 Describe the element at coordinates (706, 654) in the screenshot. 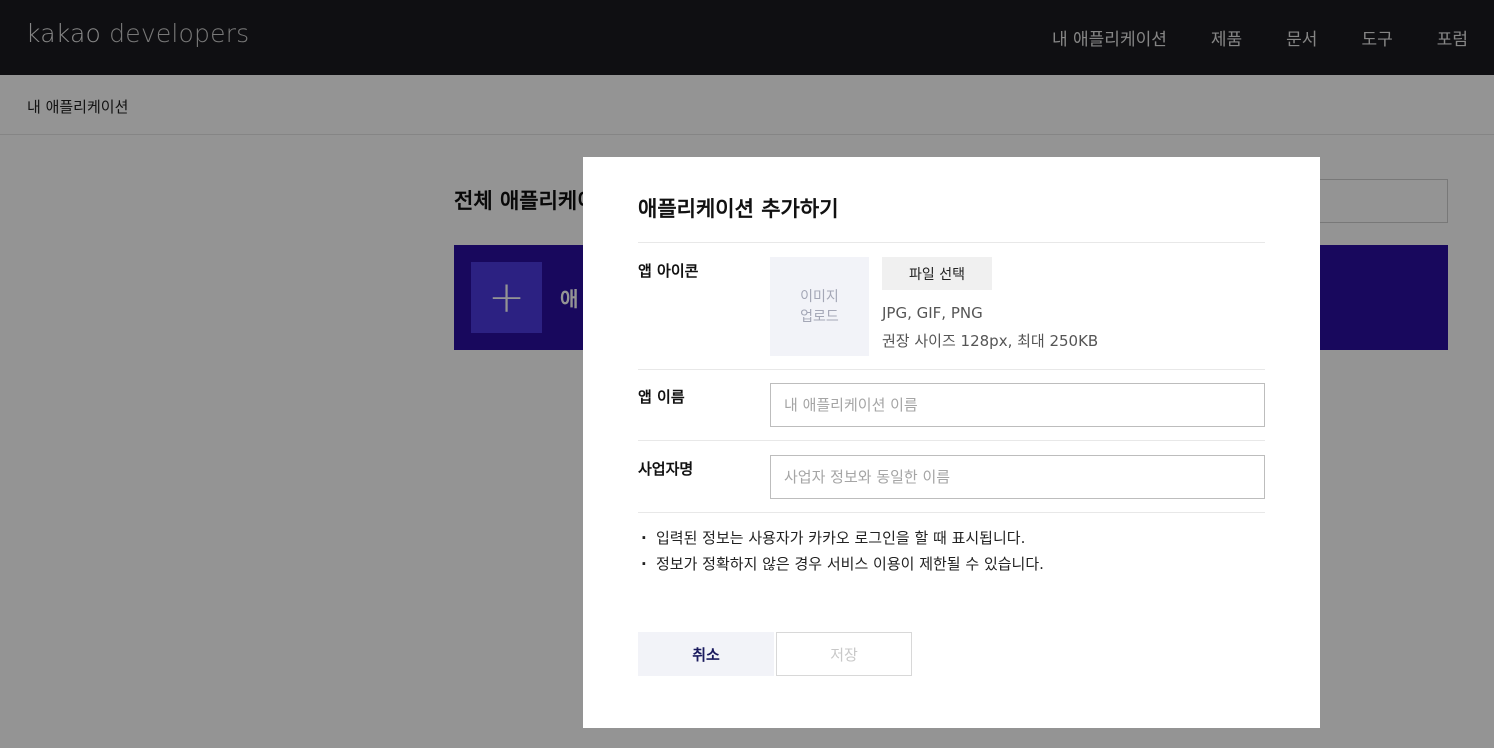

I see `cancel-button: 취소` at that location.